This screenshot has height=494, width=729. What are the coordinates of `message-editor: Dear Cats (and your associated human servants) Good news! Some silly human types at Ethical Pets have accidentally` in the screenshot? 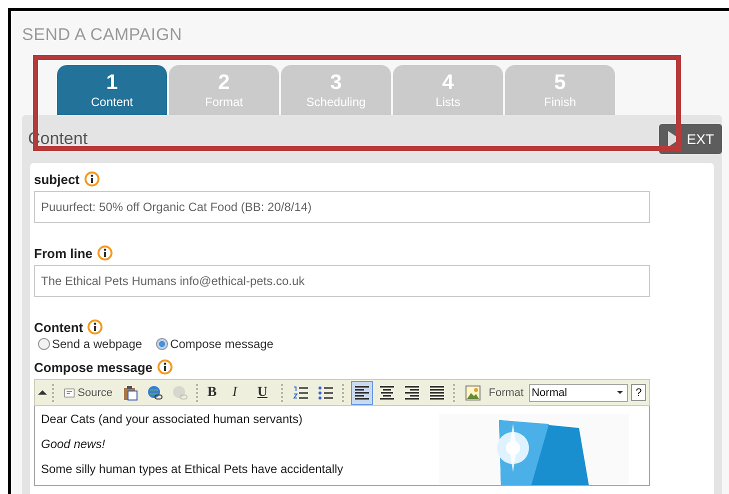 It's located at (342, 446).